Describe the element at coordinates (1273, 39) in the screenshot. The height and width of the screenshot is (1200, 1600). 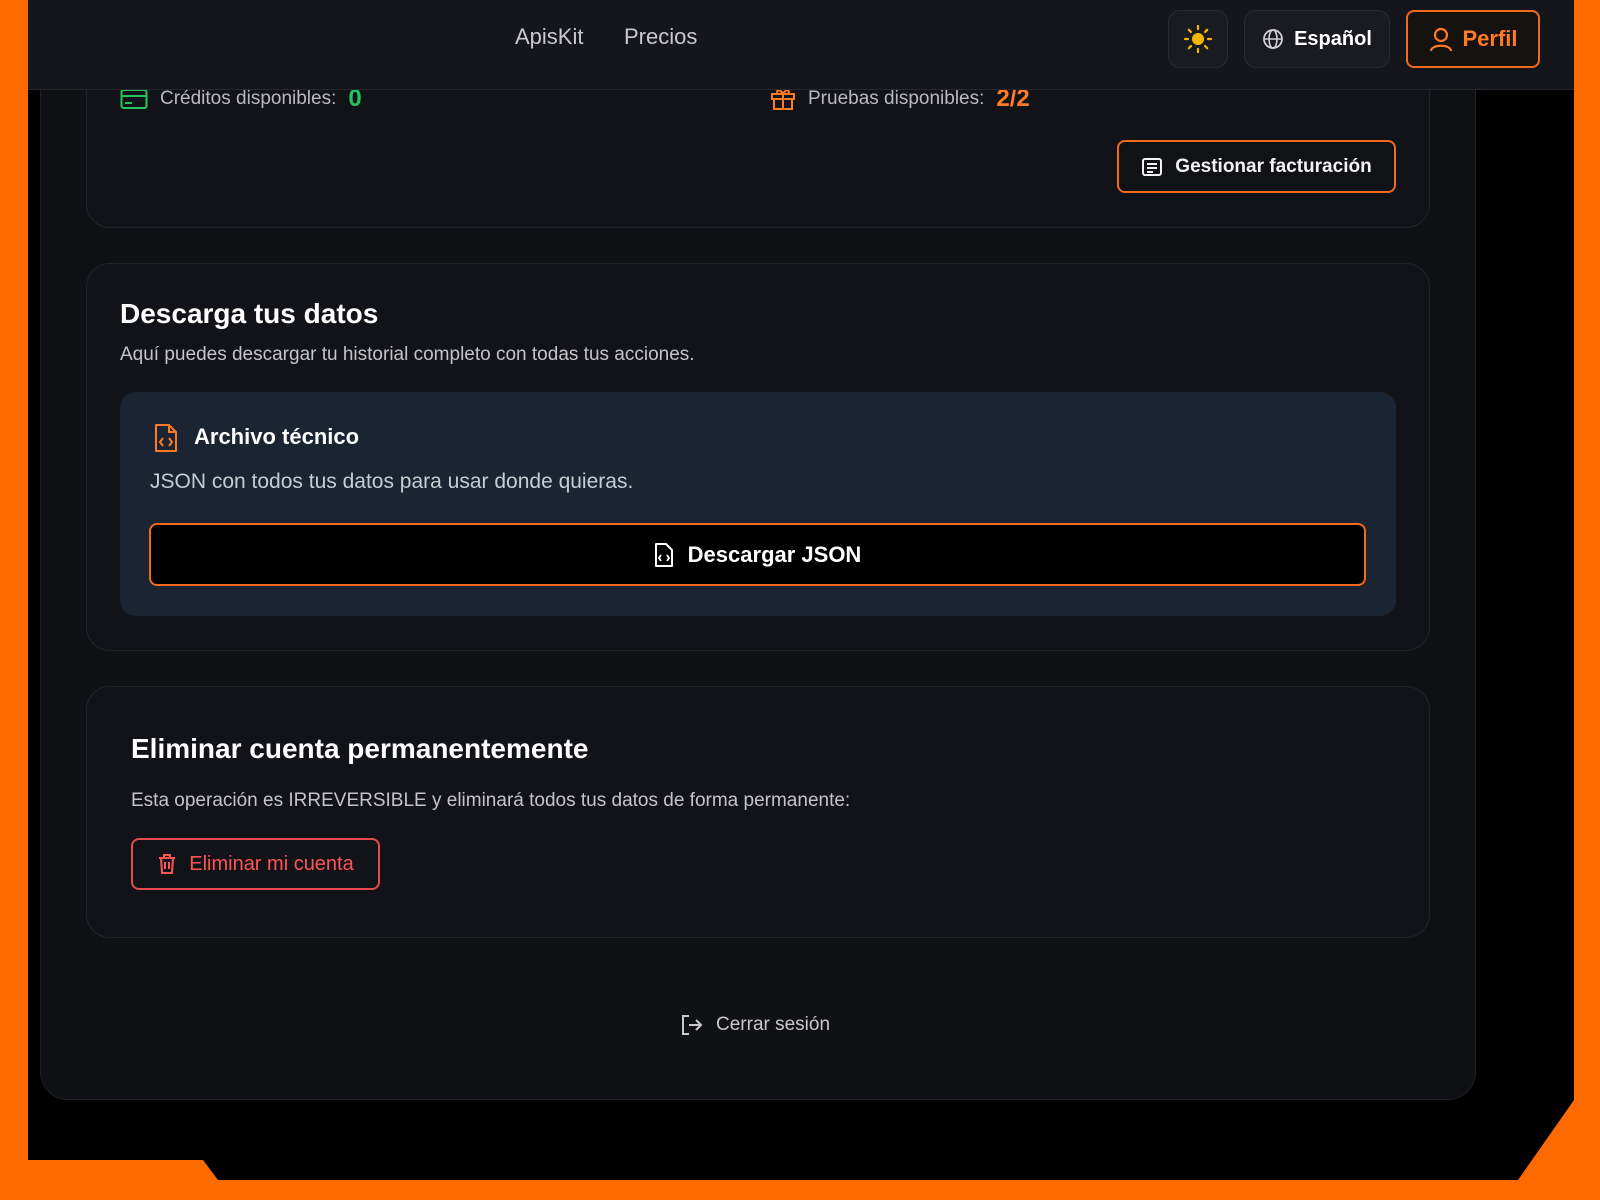
I see `globe-icon` at that location.